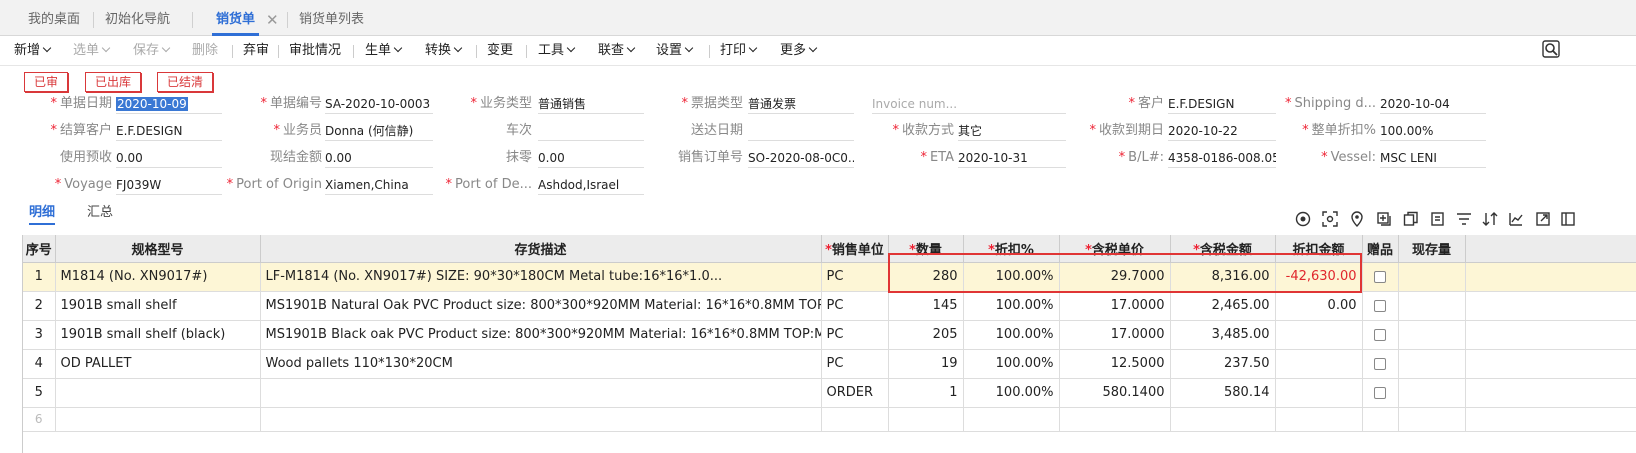 The height and width of the screenshot is (453, 1636). I want to click on cell-qty: 280, so click(926, 277).